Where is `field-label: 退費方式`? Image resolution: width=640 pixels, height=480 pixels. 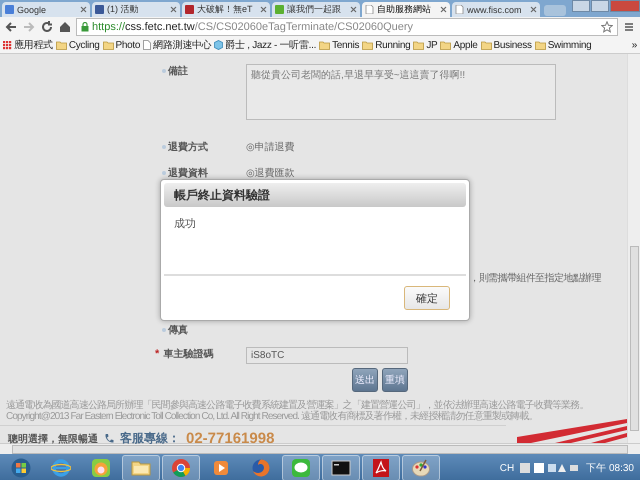
field-label: 退費方式 is located at coordinates (188, 147).